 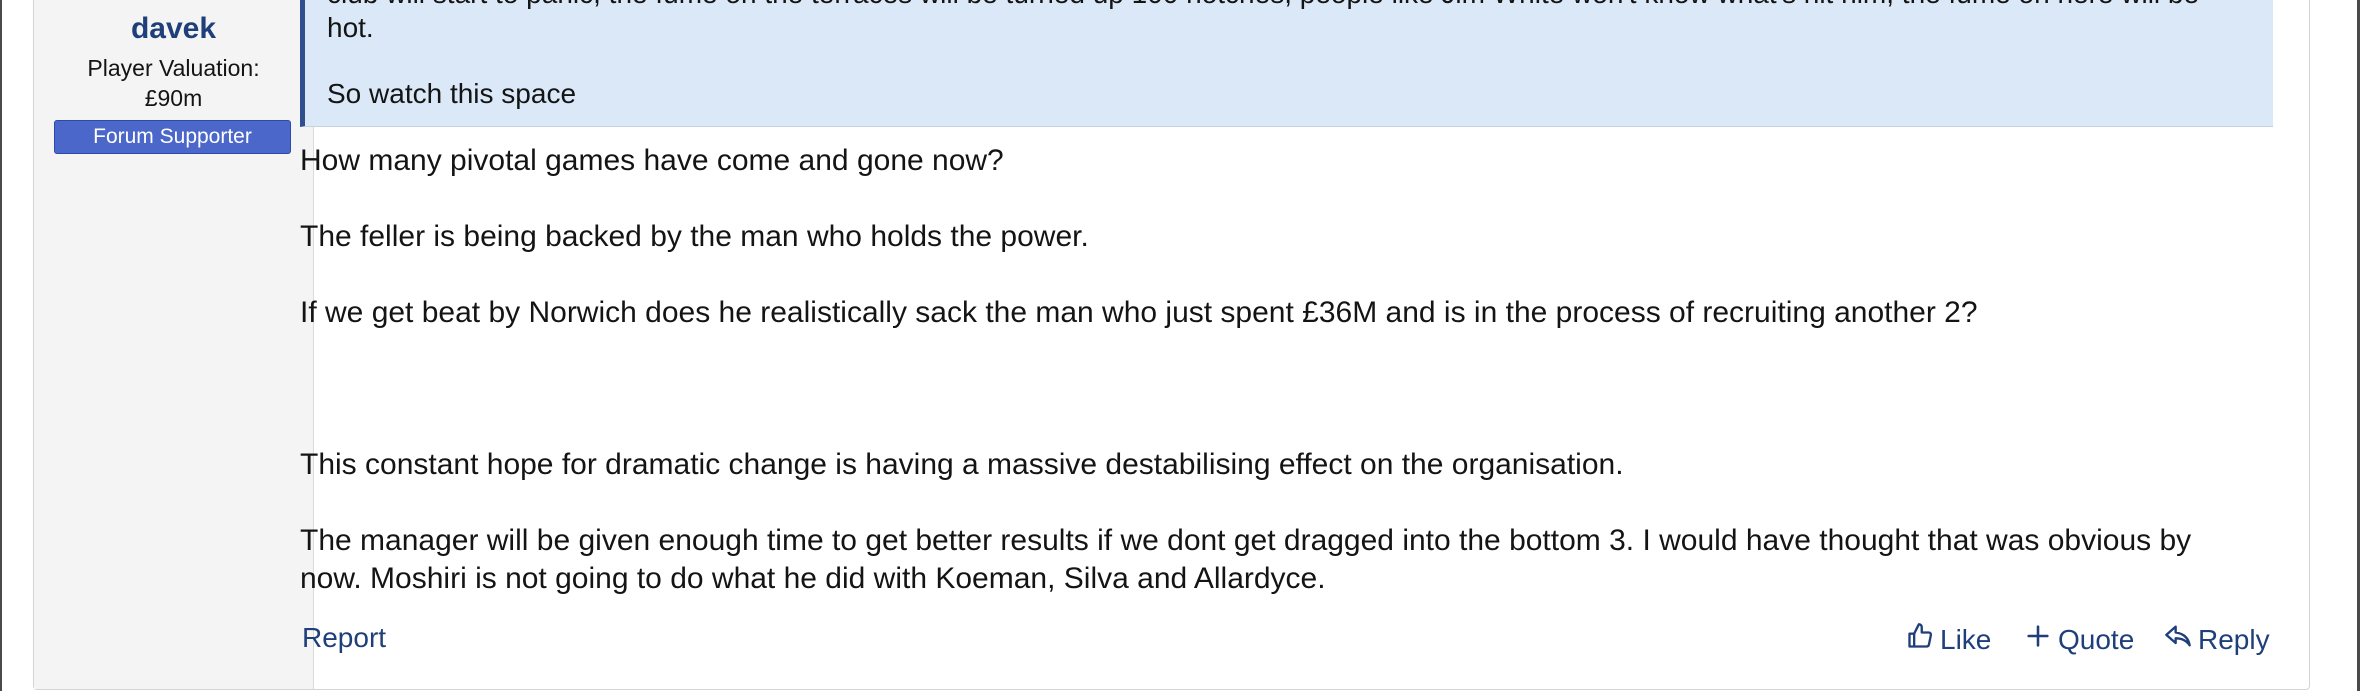 What do you see at coordinates (172, 137) in the screenshot?
I see `forum-supporter-badge: Forum Supporter` at bounding box center [172, 137].